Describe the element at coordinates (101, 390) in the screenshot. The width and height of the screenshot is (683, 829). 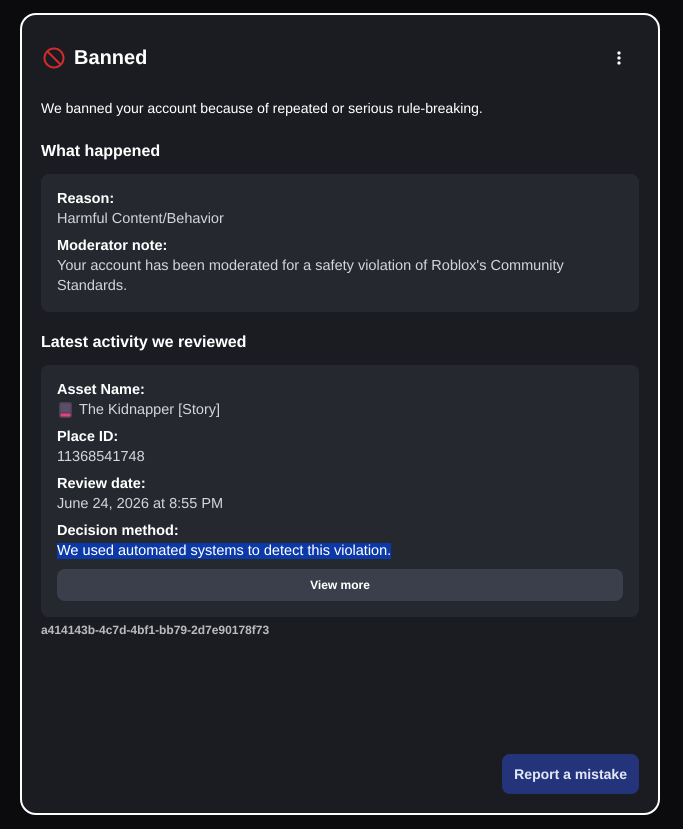
I see `field-label: Asset Name:` at that location.